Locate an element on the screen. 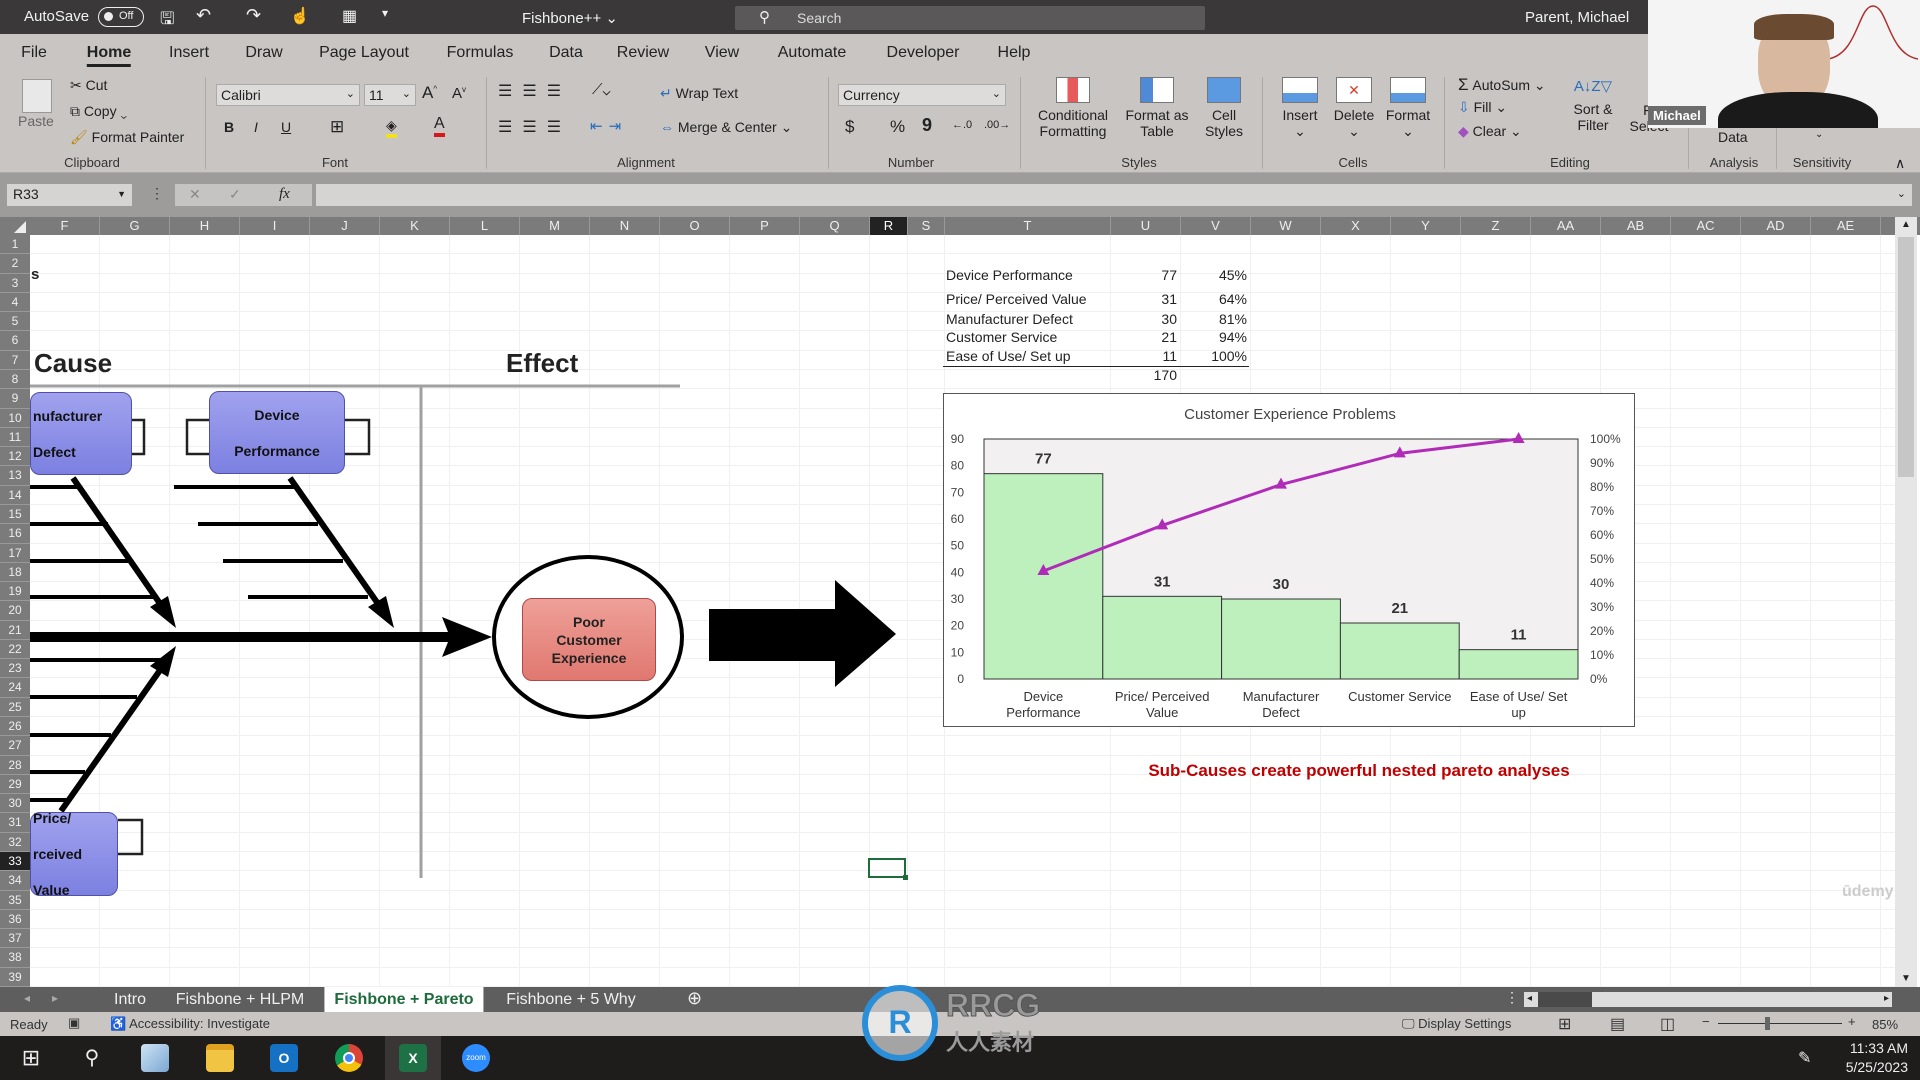 This screenshot has height=1080, width=1920. x-tick-label: Performance is located at coordinates (1043, 712).